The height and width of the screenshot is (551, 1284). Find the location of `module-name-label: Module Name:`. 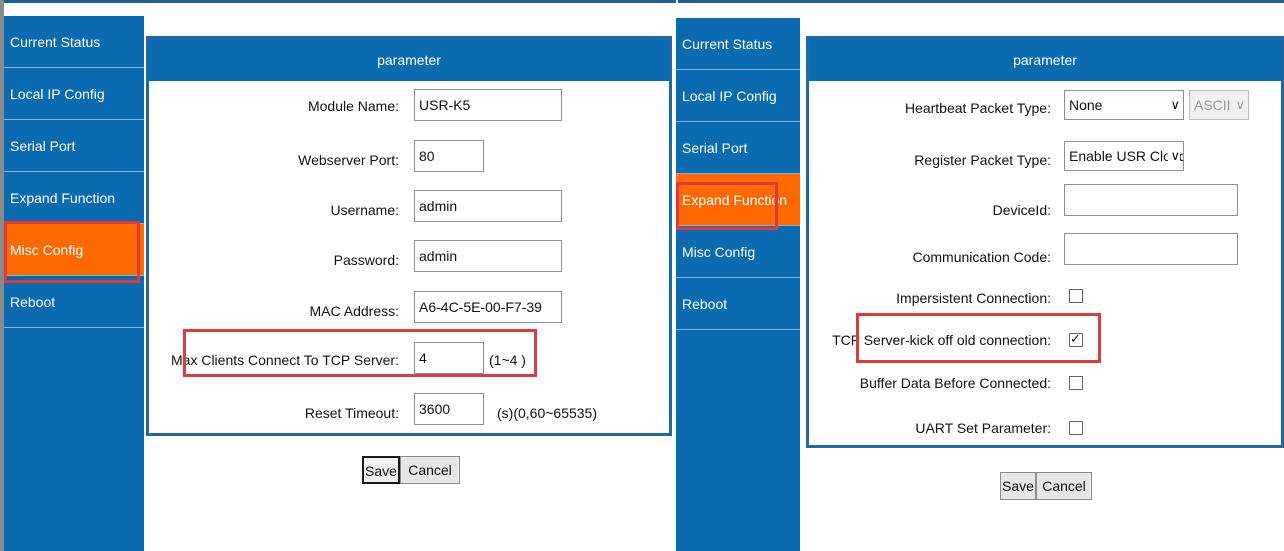

module-name-label: Module Name: is located at coordinates (353, 106).